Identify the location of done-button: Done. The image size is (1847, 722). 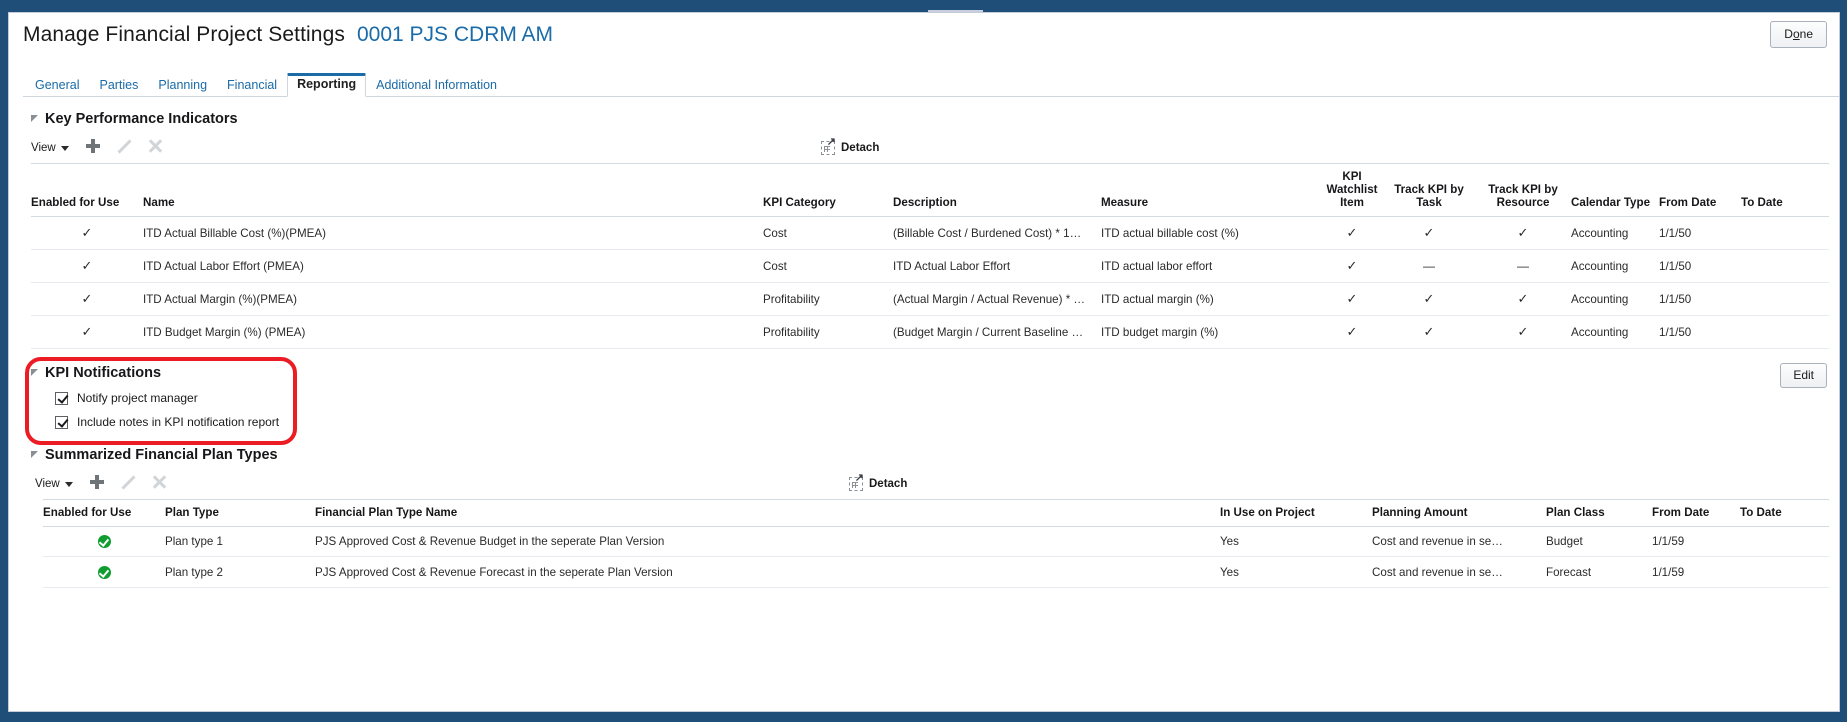
(1798, 34).